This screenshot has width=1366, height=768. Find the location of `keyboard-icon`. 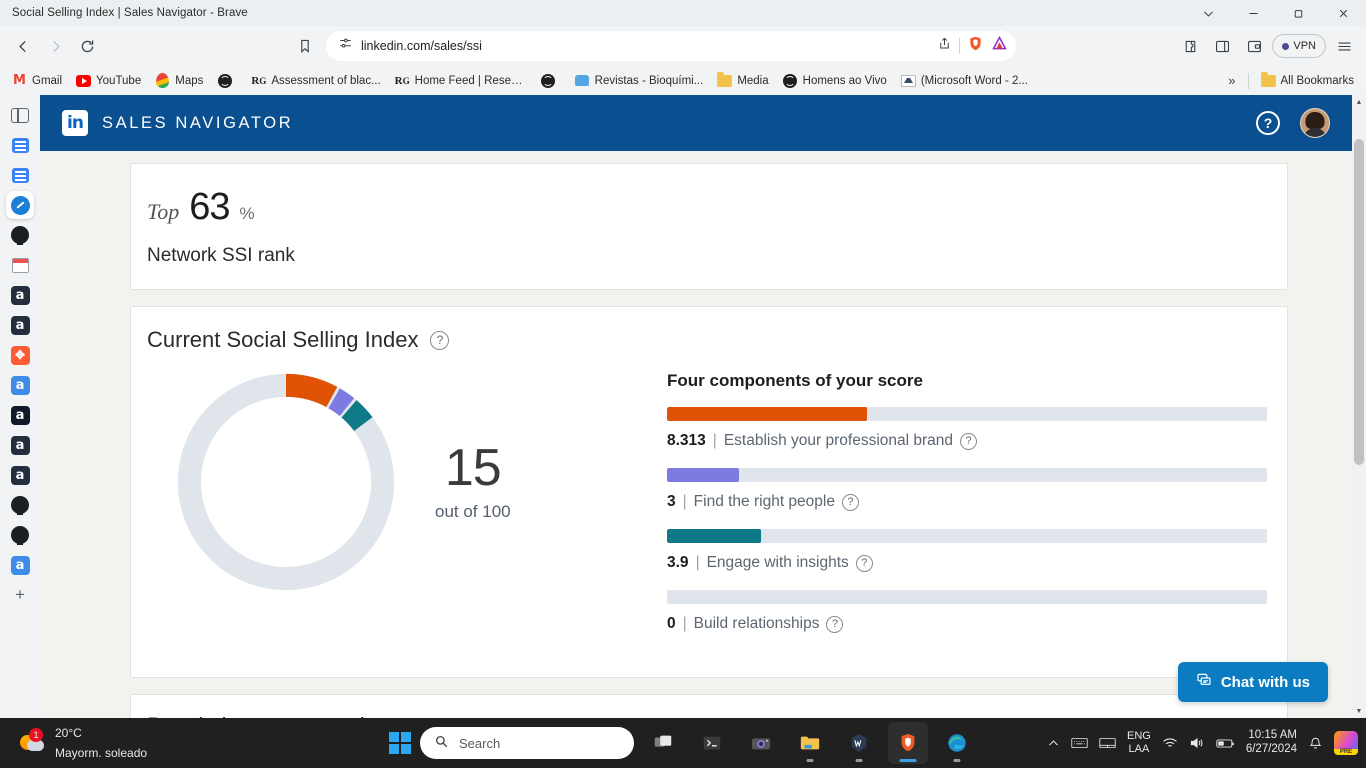

keyboard-icon is located at coordinates (1079, 743).